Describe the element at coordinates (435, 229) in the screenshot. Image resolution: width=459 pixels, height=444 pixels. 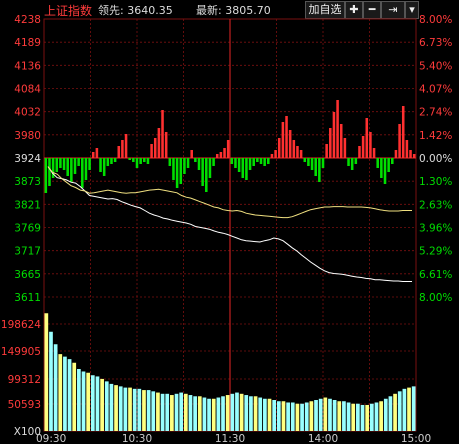
I see `percent-tick-label: 3.96%` at that location.